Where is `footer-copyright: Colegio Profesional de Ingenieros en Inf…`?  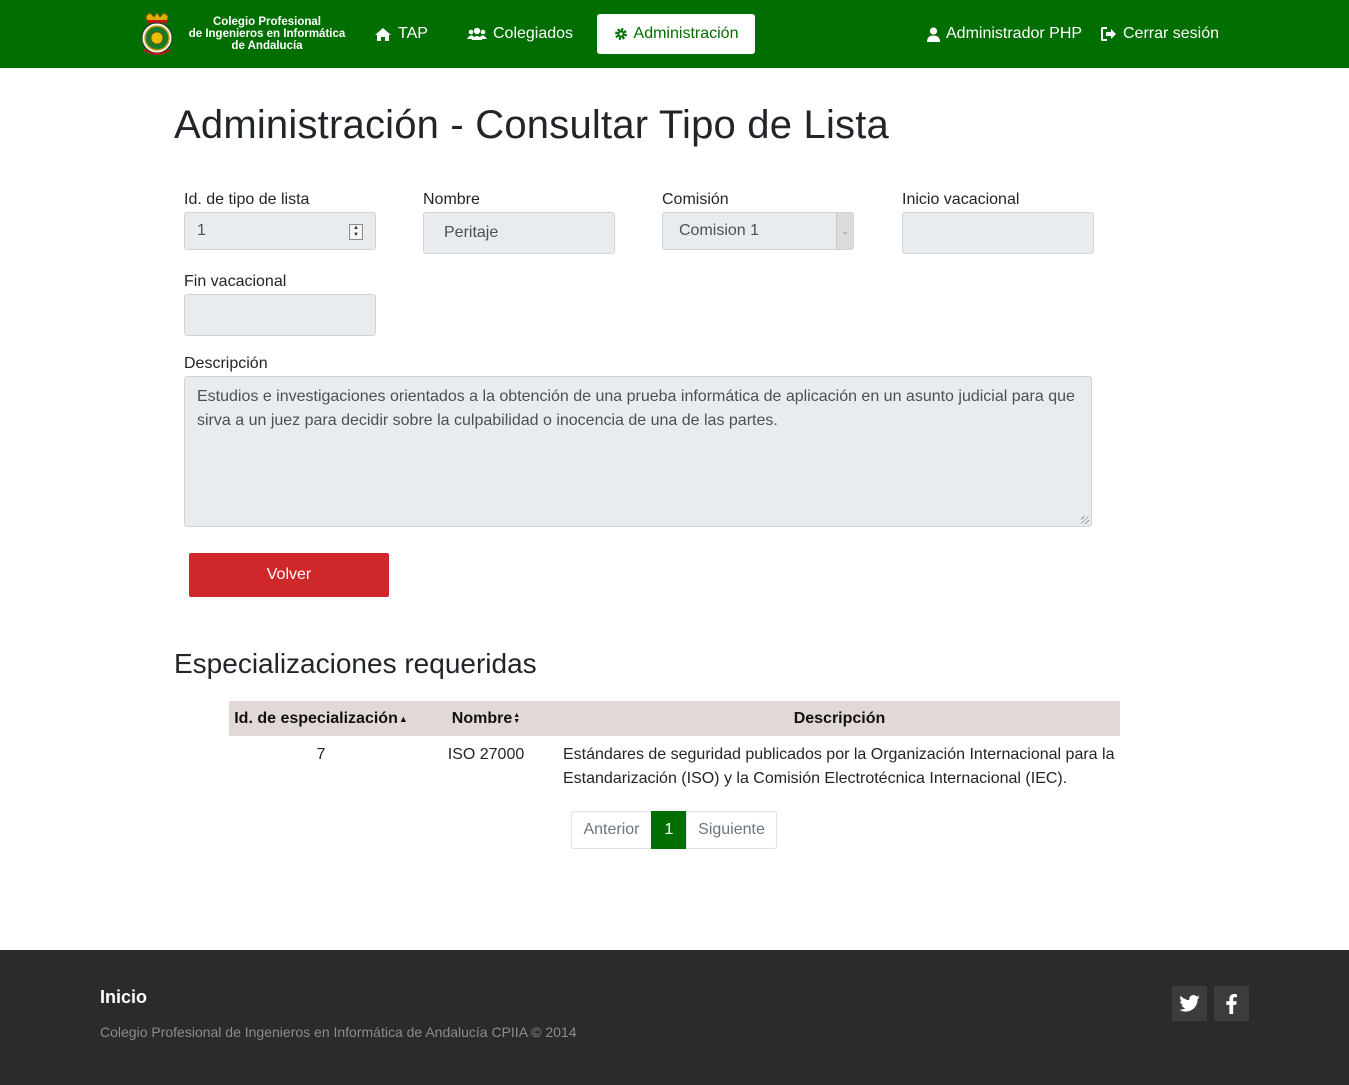
footer-copyright: Colegio Profesional de Ingenieros en Inf… is located at coordinates (338, 1032).